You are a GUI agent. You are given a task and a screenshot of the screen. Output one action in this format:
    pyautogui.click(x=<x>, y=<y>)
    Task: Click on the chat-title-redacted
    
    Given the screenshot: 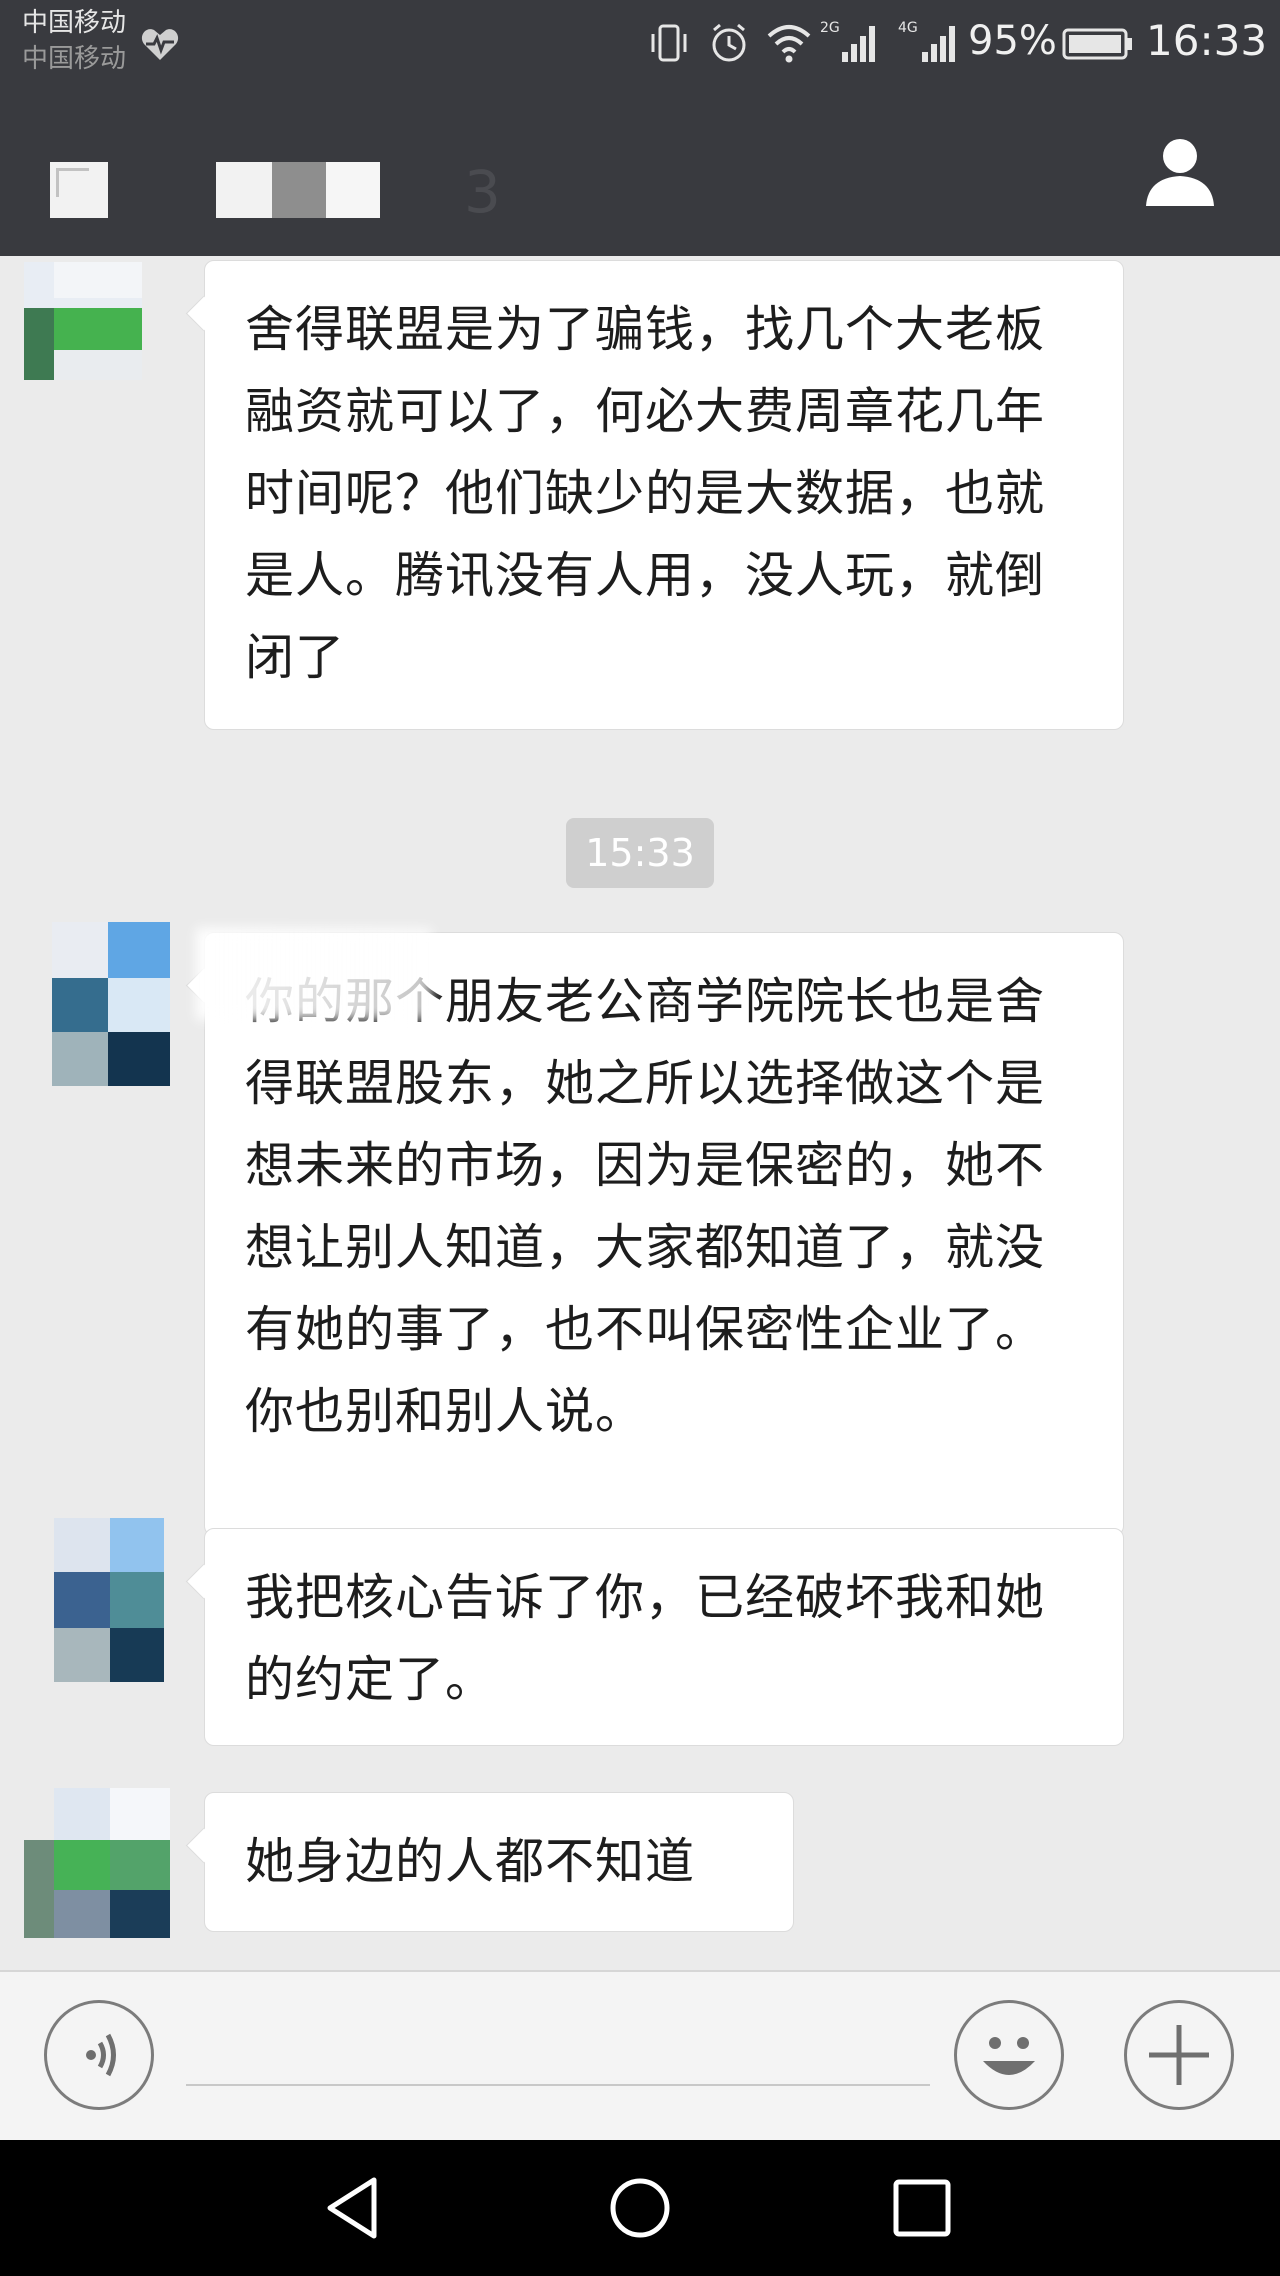 What is the action you would take?
    pyautogui.click(x=298, y=190)
    